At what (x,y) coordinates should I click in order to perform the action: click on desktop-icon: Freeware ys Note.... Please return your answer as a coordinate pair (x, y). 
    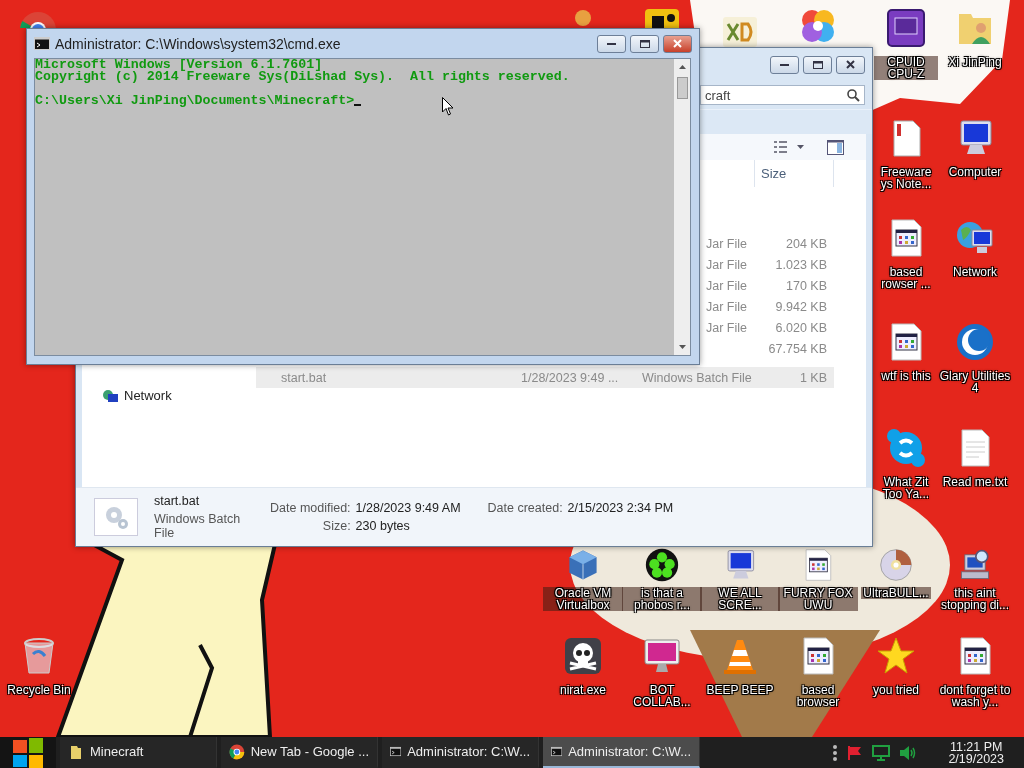
    Looking at the image, I should click on (906, 154).